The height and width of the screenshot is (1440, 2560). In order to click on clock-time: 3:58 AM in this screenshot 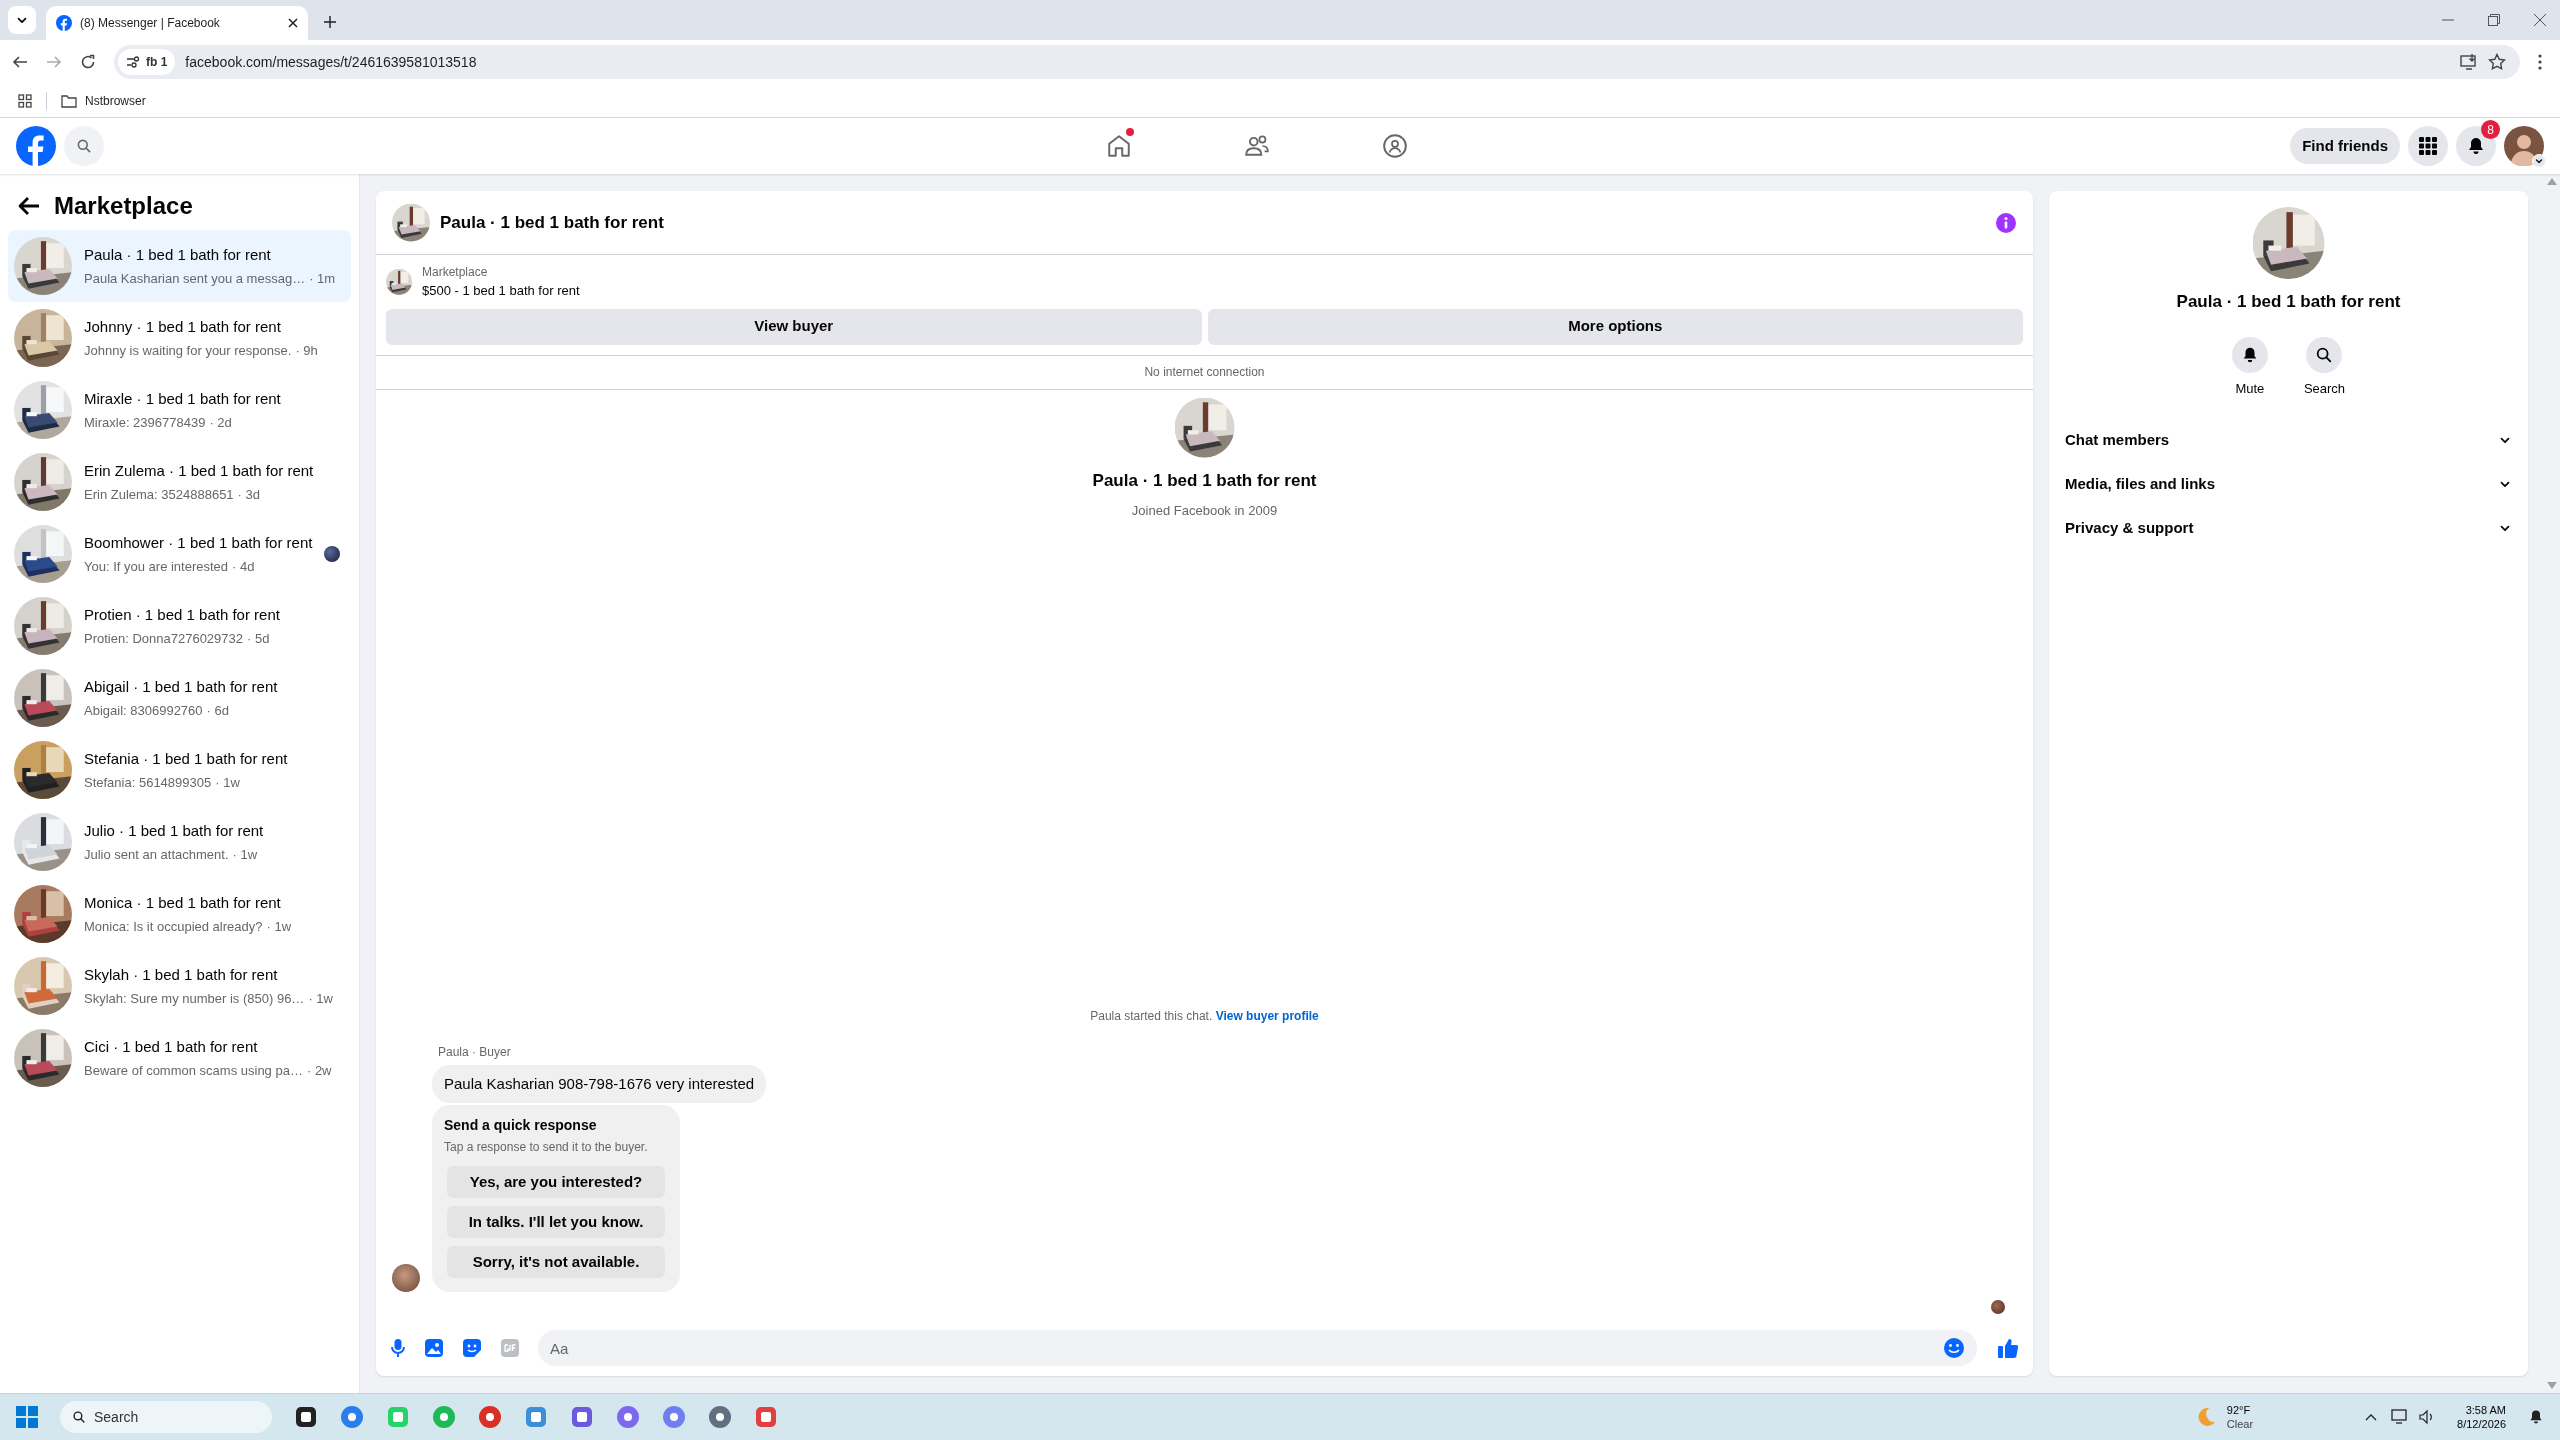, I will do `click(2485, 1410)`.